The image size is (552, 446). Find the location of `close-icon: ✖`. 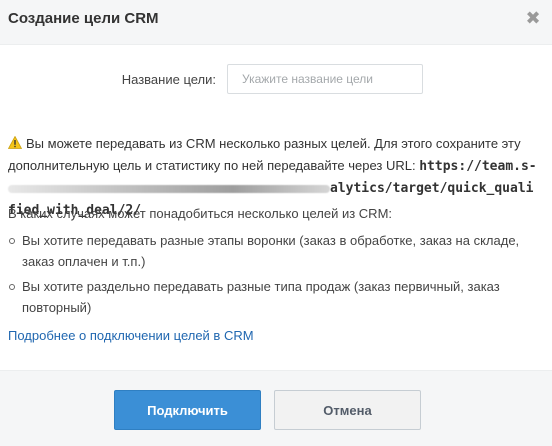

close-icon: ✖ is located at coordinates (533, 18).